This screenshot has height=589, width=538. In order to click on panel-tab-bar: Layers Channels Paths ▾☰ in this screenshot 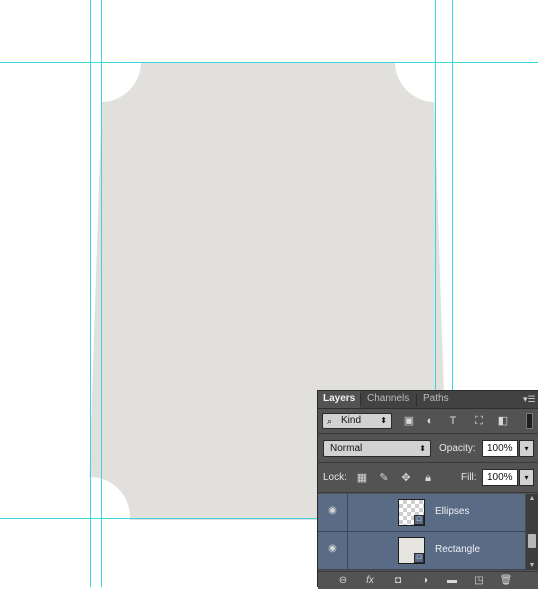, I will do `click(428, 400)`.